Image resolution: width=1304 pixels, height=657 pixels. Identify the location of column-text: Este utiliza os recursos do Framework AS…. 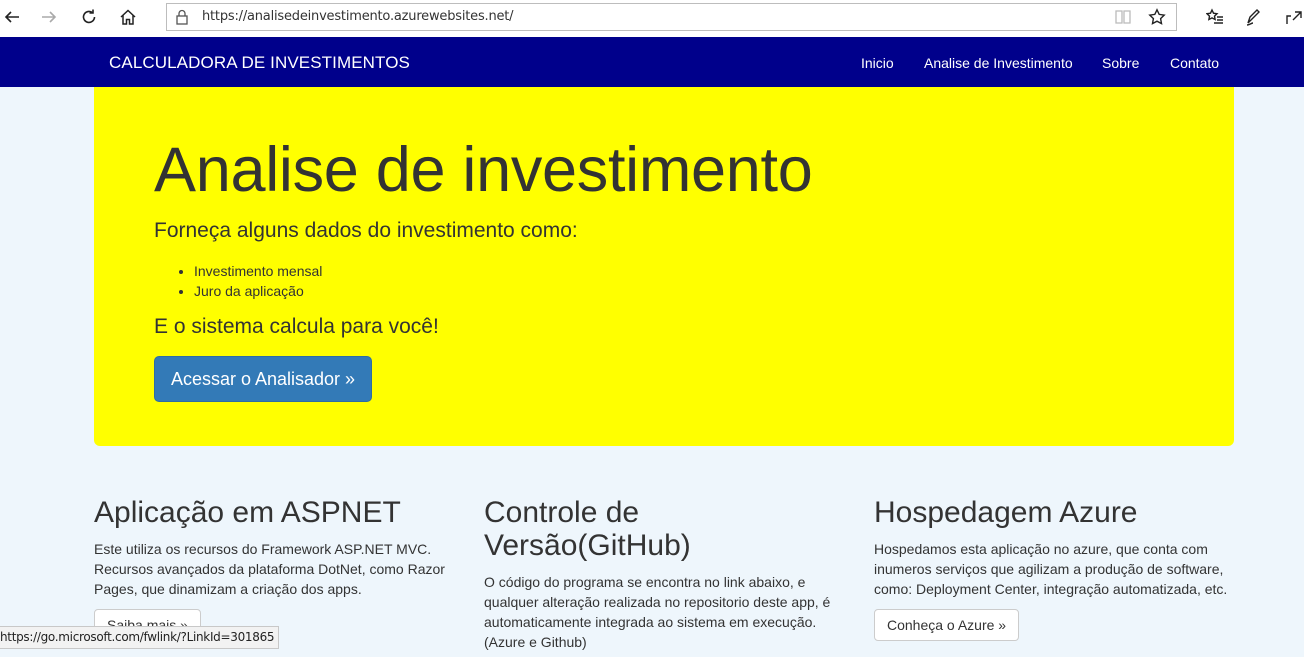
(269, 569).